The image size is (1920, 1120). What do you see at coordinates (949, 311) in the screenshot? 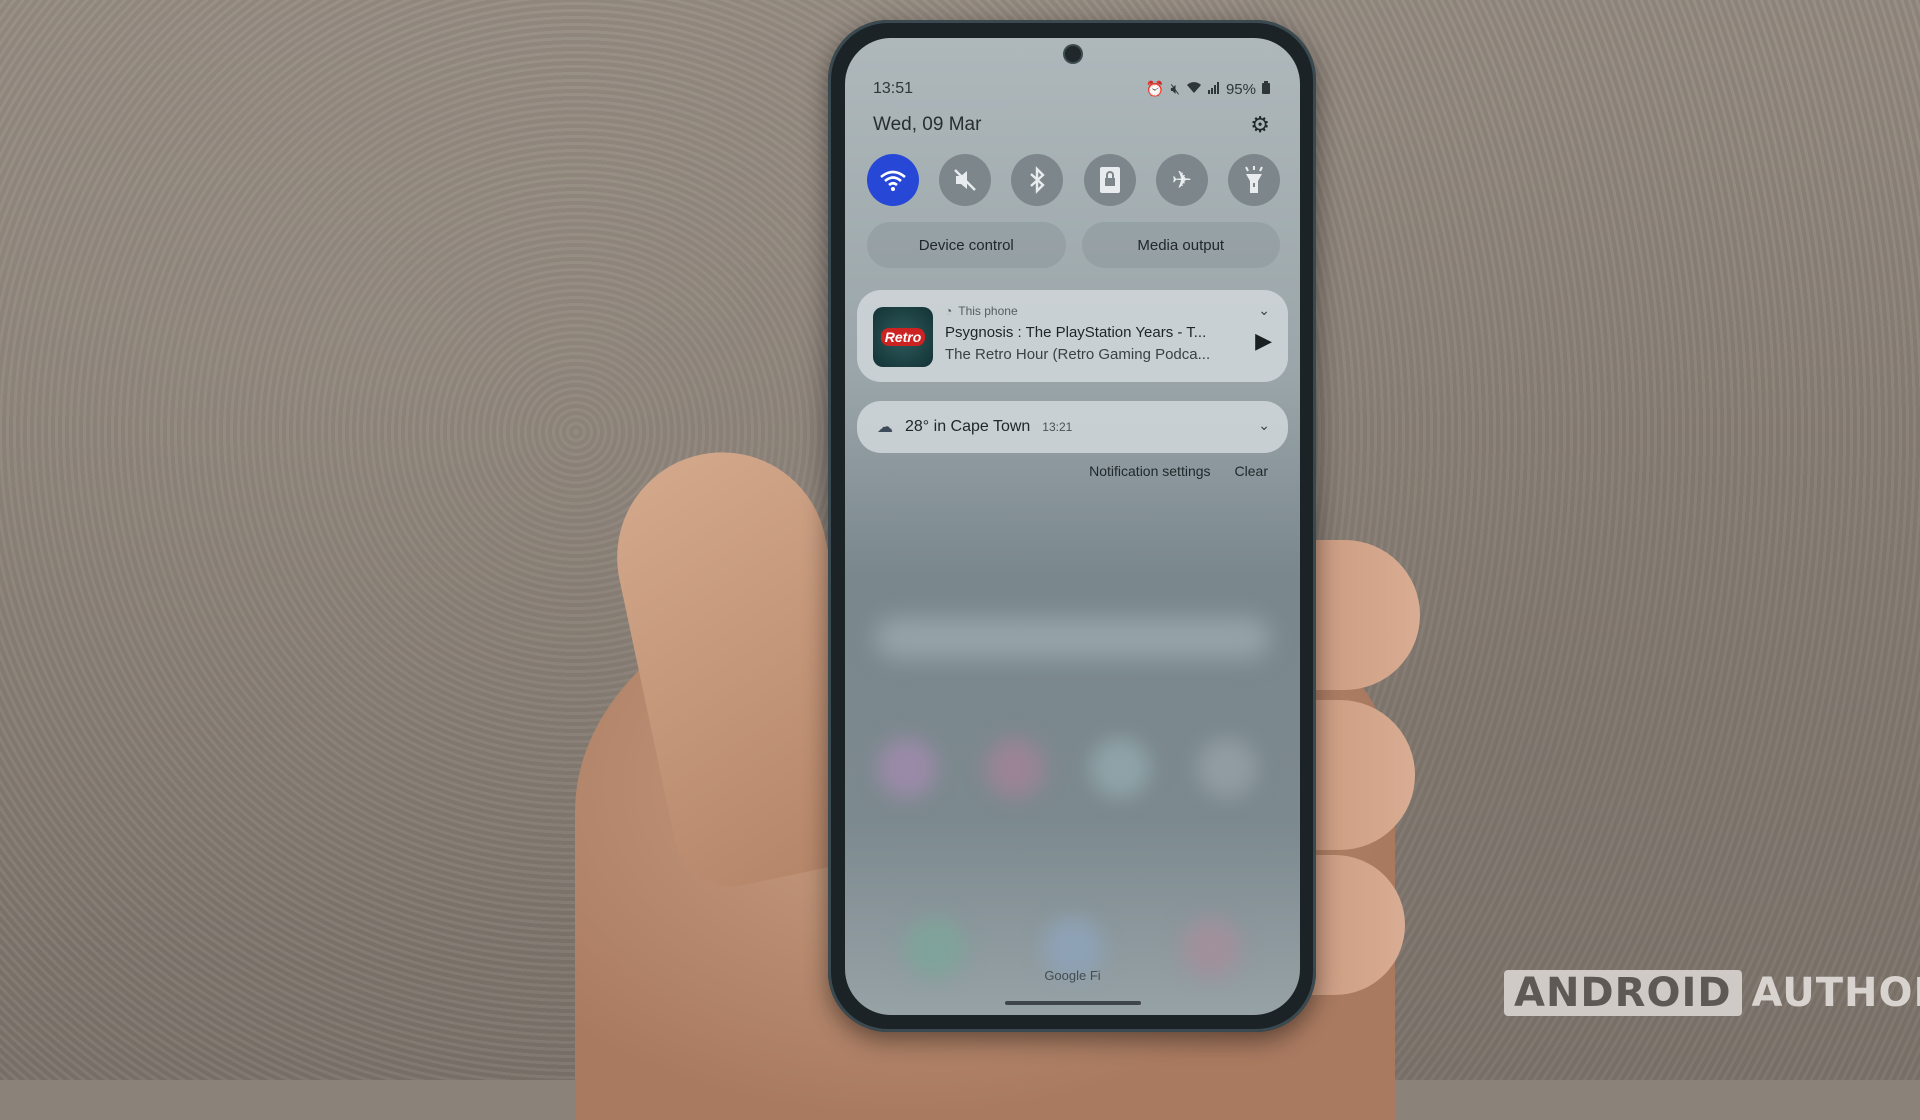
I see `cast-icon: ◔` at bounding box center [949, 311].